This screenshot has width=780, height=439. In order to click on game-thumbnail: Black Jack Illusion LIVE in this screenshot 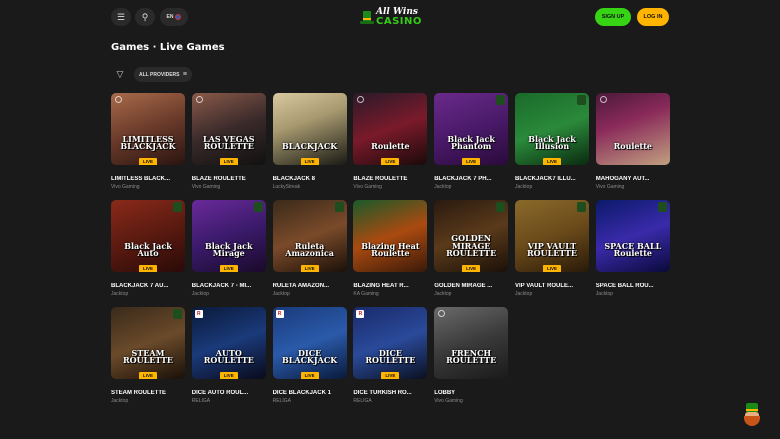, I will do `click(552, 129)`.